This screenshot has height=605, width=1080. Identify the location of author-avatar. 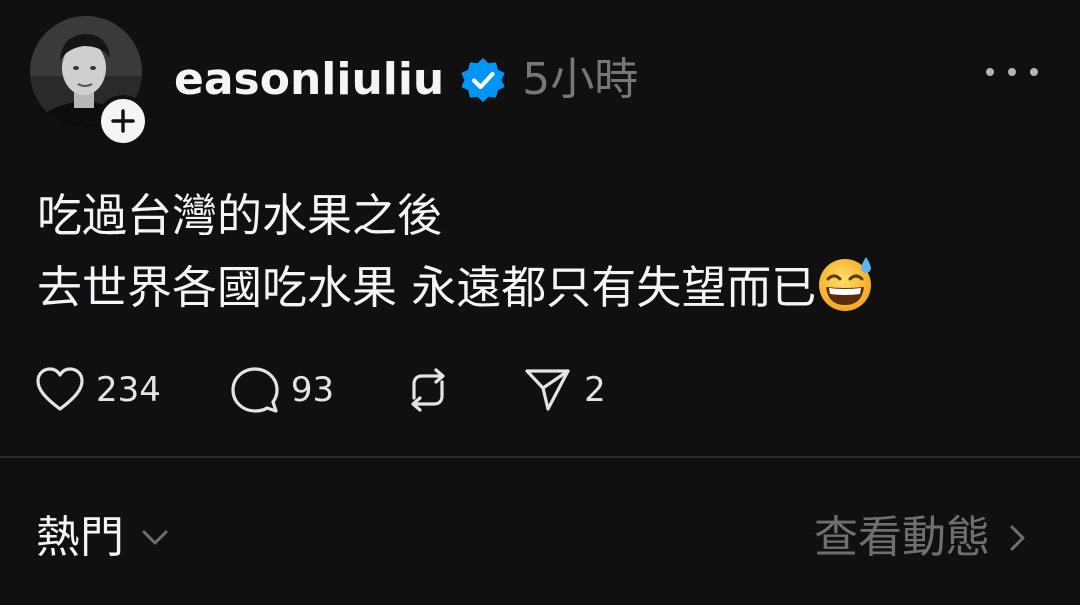
(89, 81).